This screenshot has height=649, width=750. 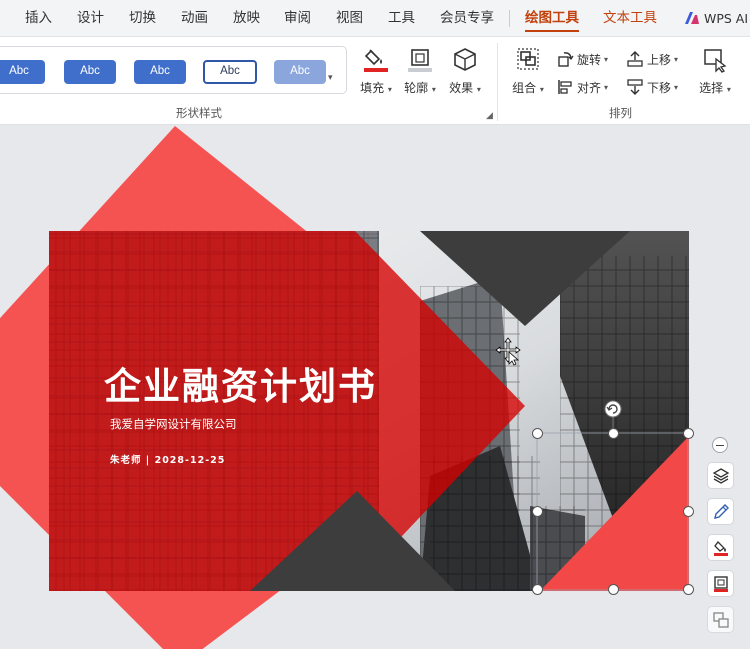 I want to click on tab-text-tools: 文本工具, so click(x=630, y=18).